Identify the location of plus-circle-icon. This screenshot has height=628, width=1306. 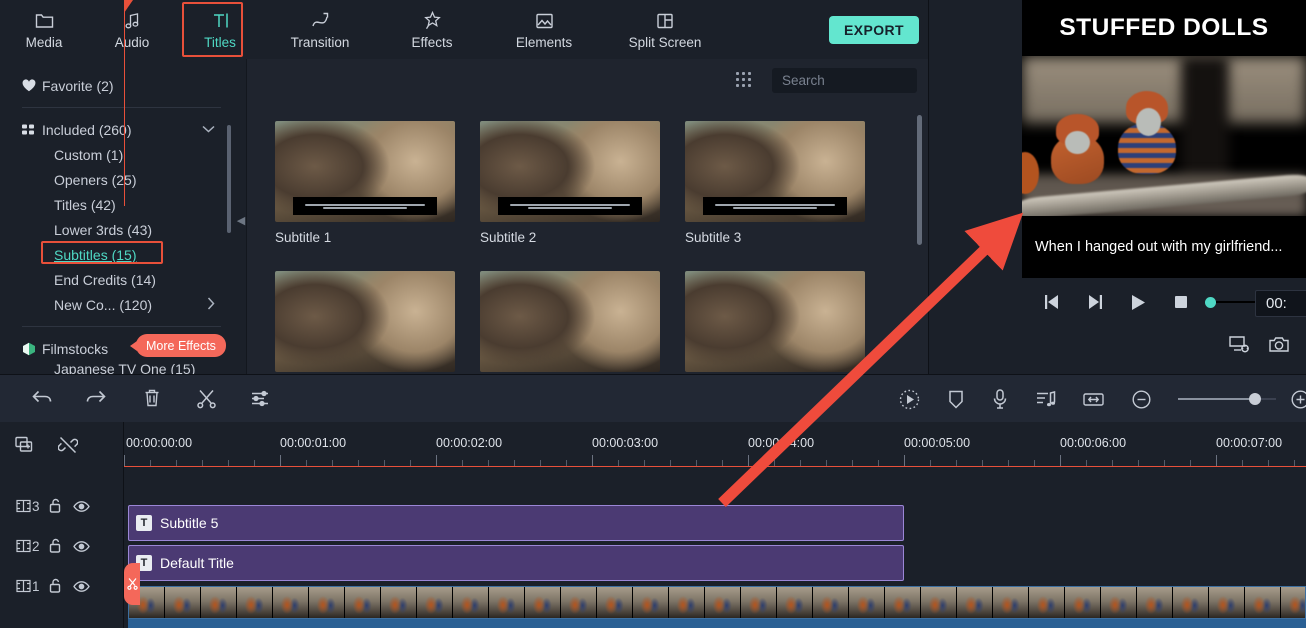
(1298, 399).